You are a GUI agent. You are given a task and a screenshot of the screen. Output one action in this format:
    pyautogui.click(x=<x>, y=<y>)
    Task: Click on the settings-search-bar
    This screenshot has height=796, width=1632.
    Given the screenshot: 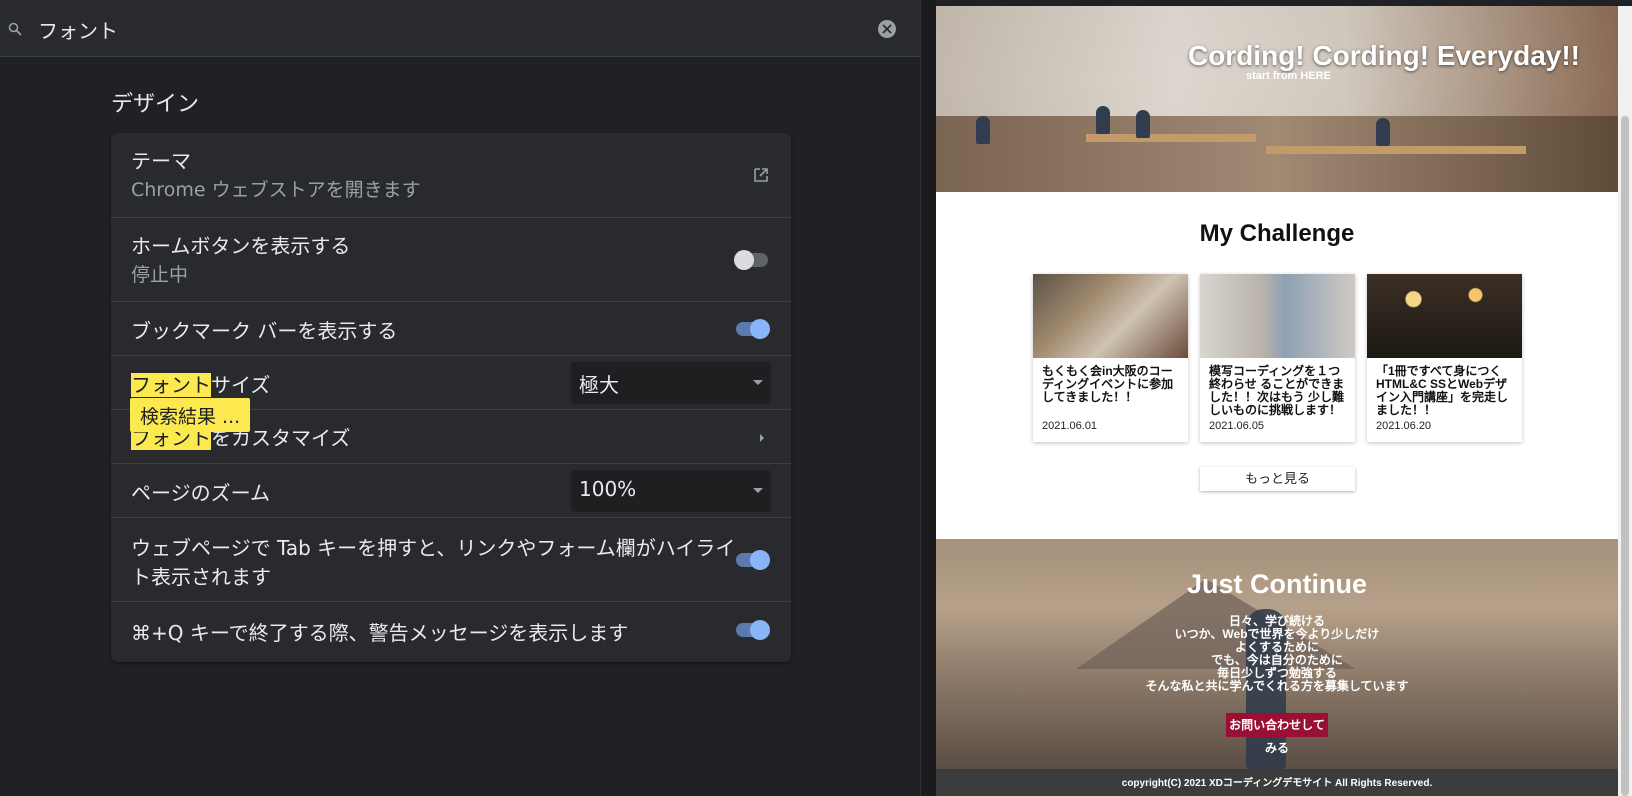 What is the action you would take?
    pyautogui.click(x=460, y=28)
    